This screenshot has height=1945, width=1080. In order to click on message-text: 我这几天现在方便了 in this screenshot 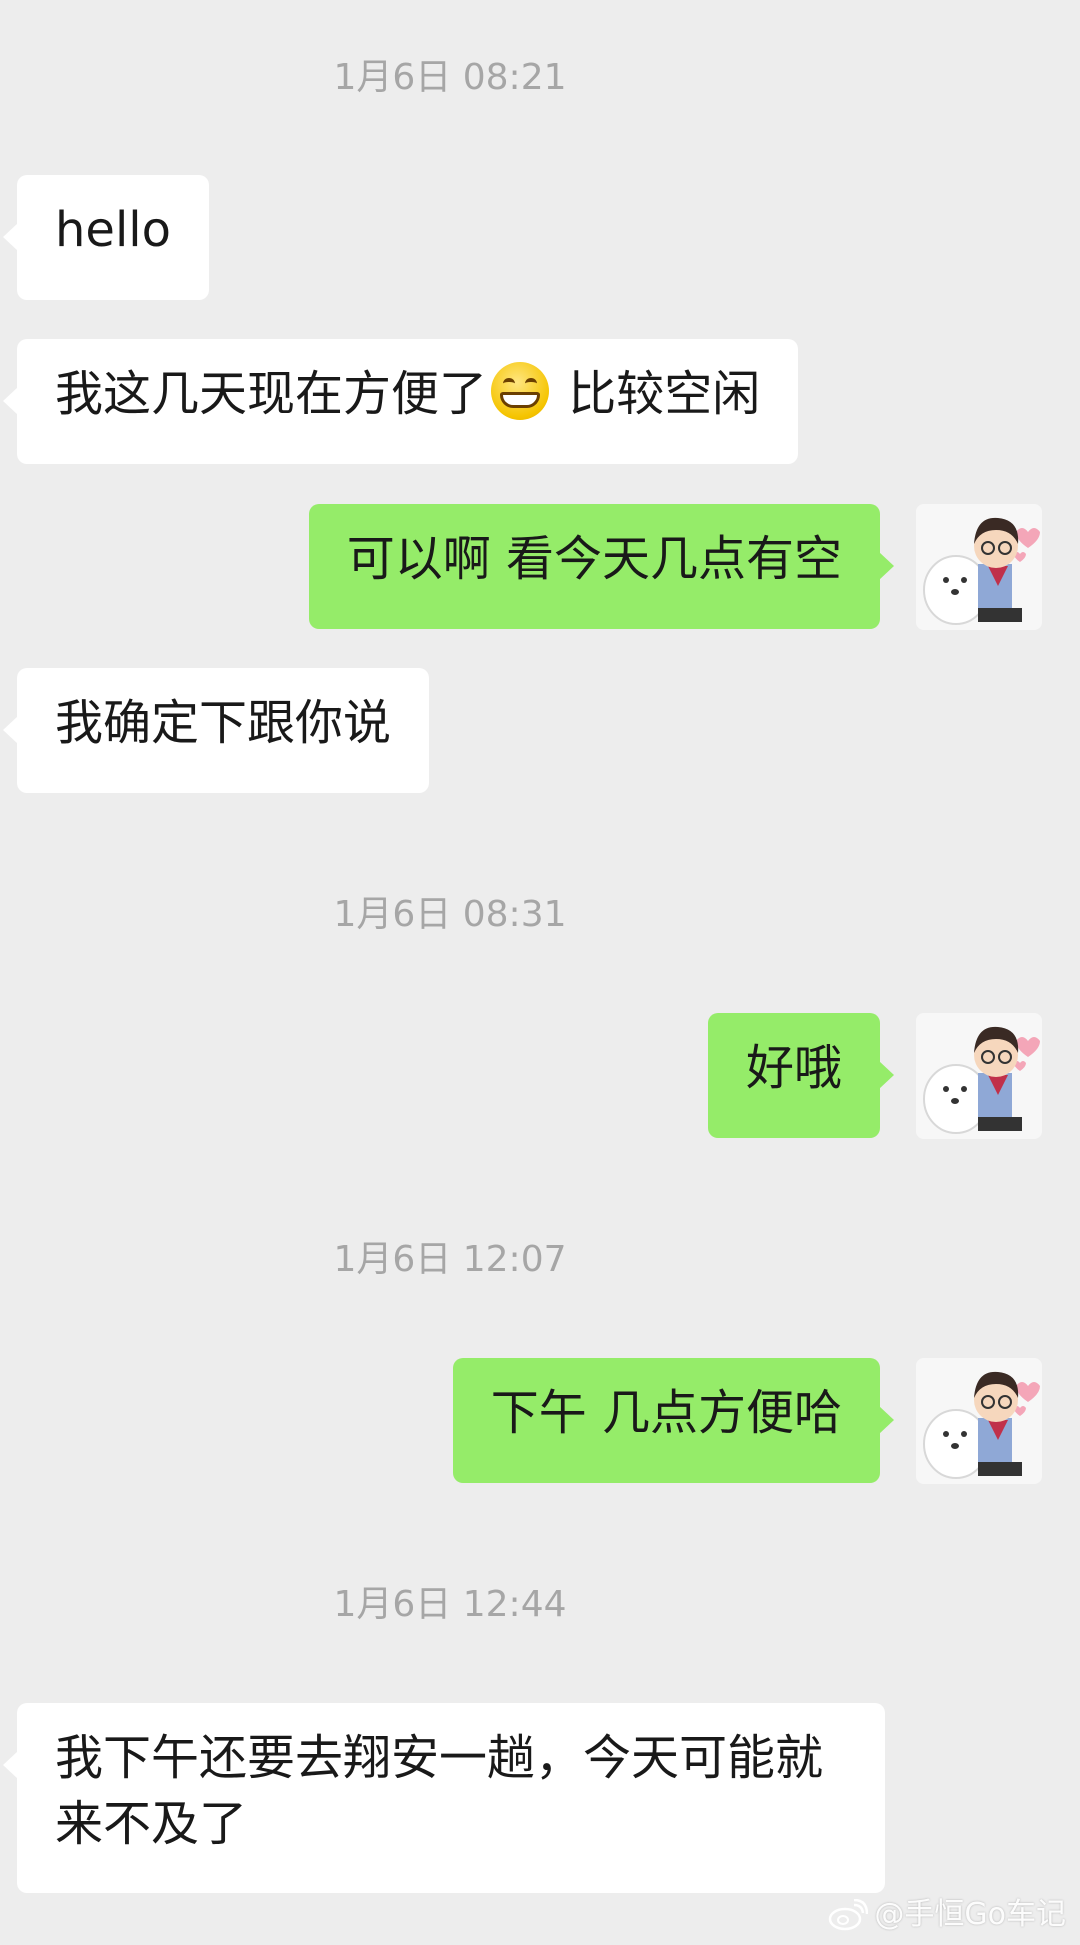, I will do `click(271, 394)`.